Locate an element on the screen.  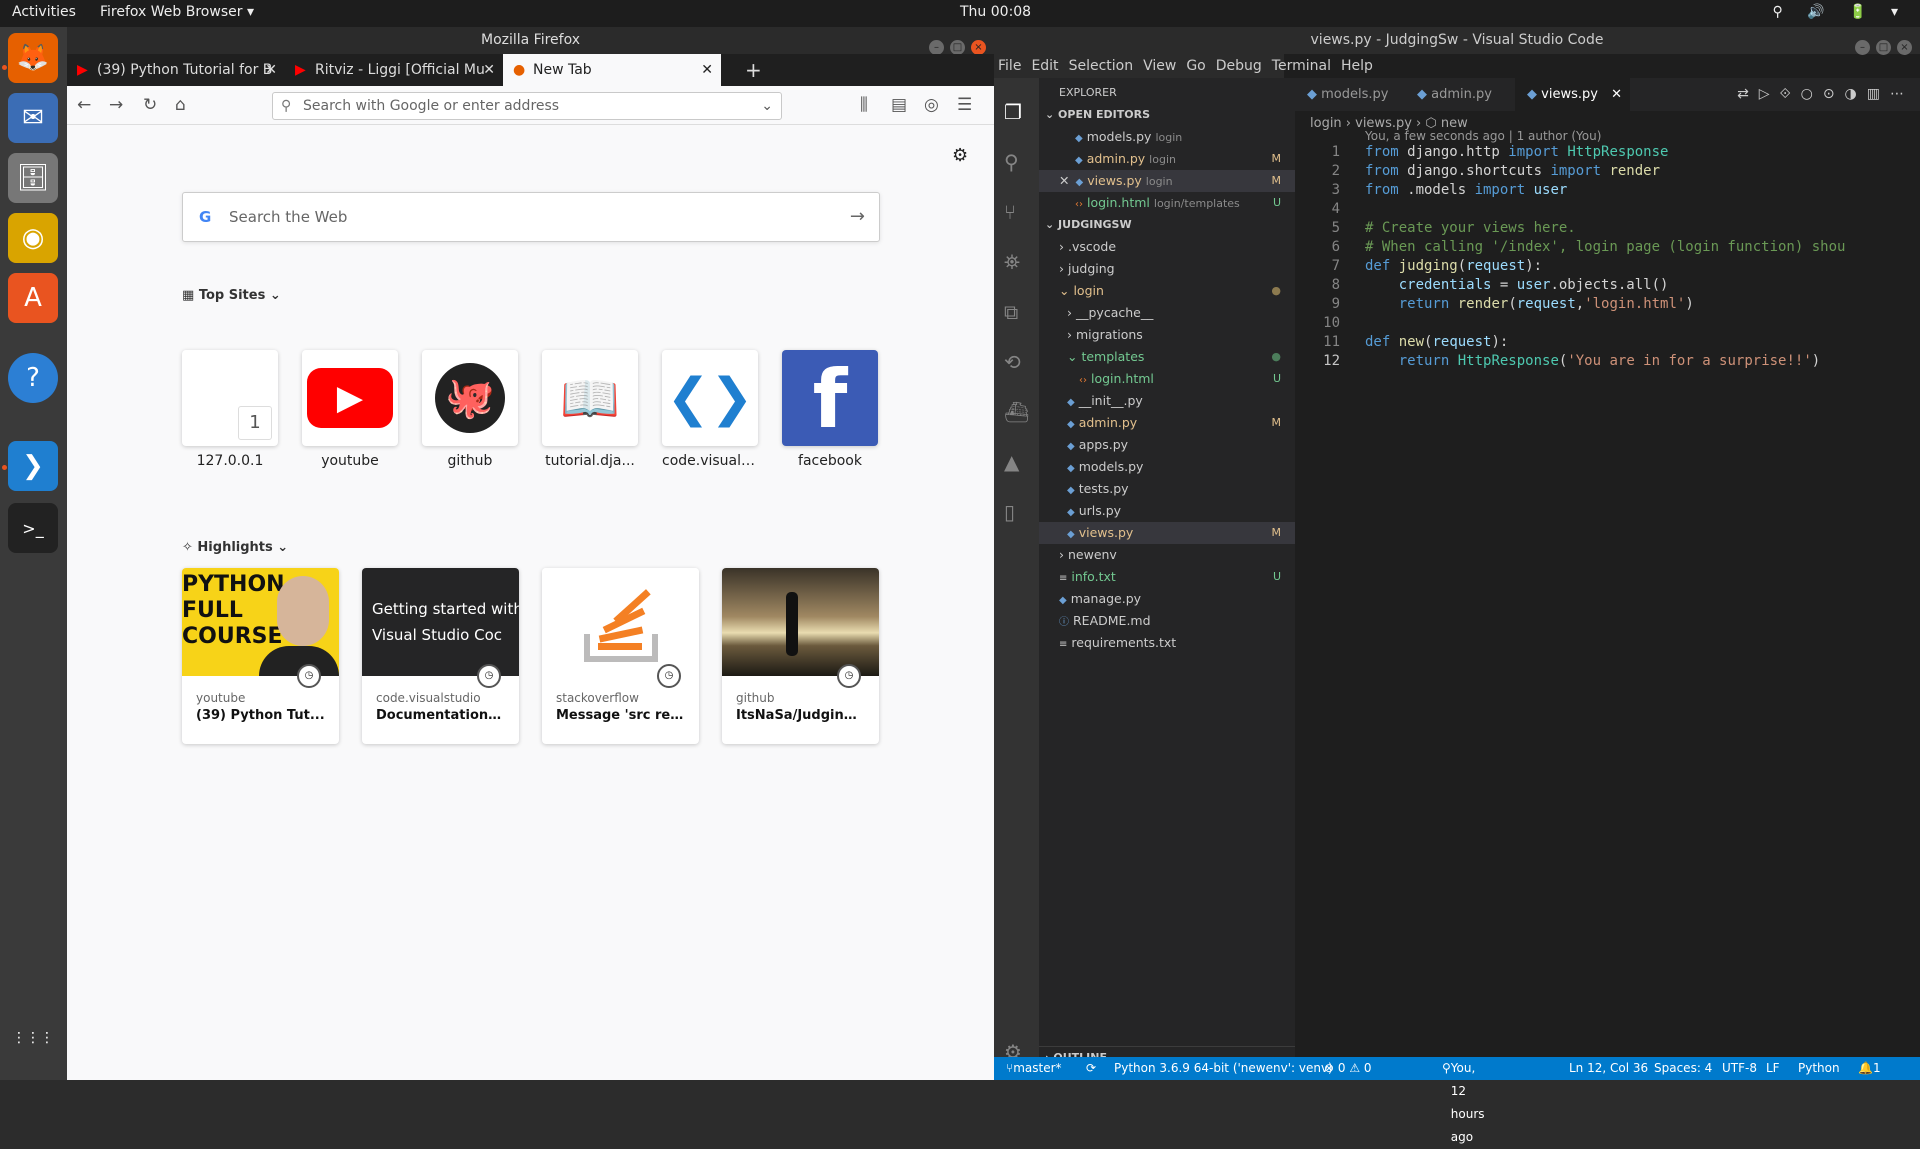
software-center-icon: A is located at coordinates (33, 298).